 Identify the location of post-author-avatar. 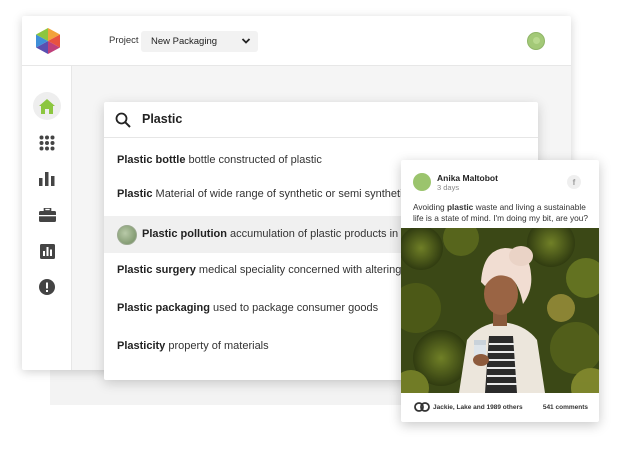
(422, 182).